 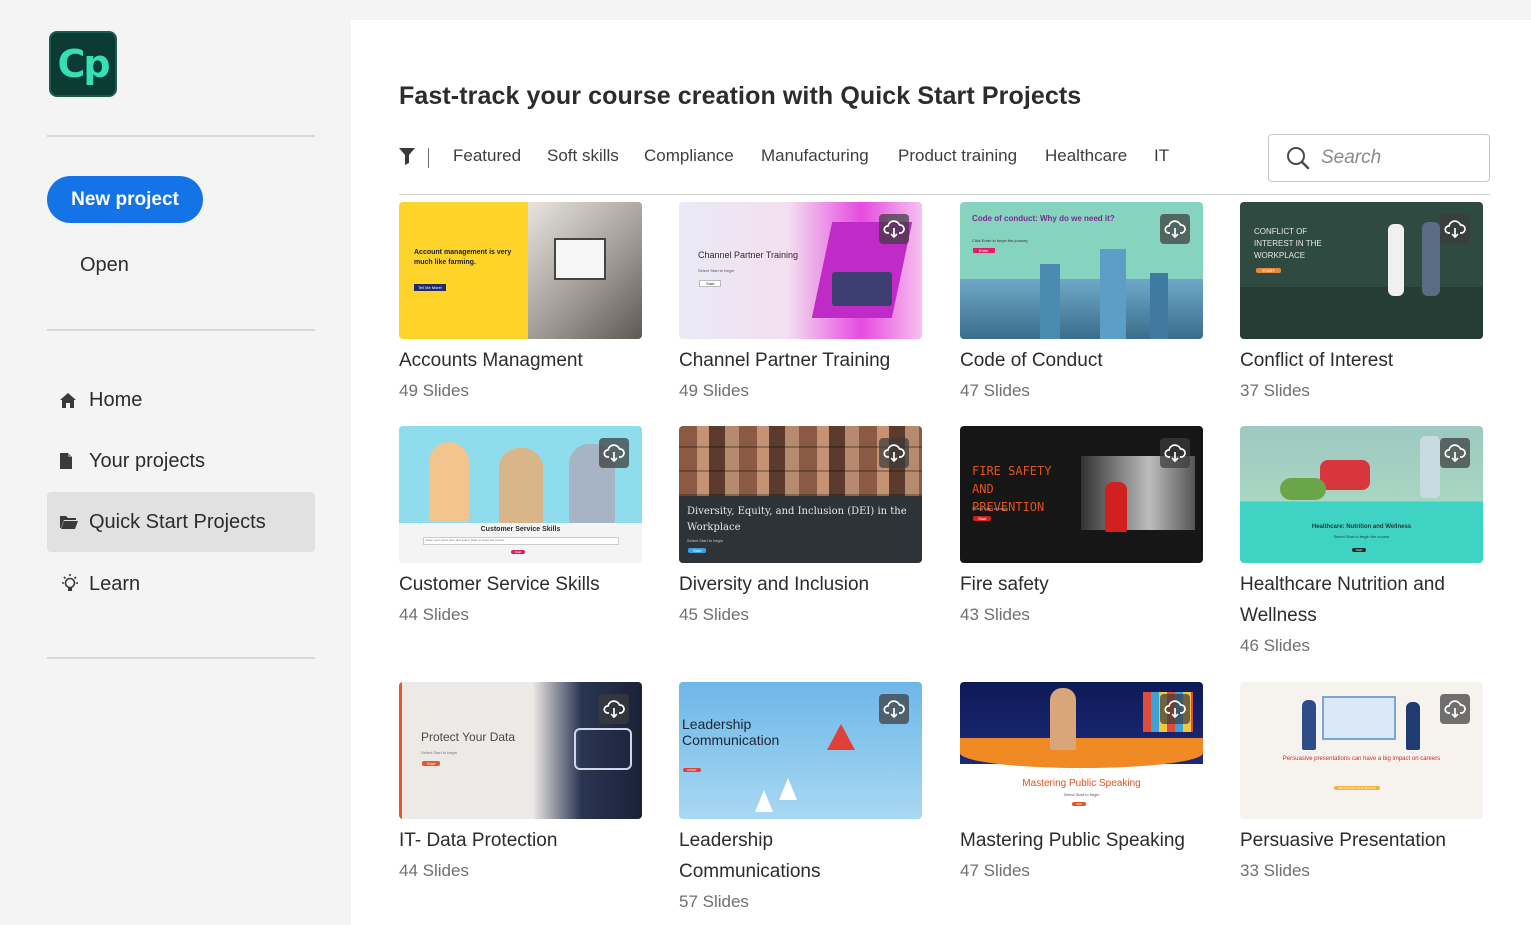 I want to click on search-input, so click(x=1401, y=158).